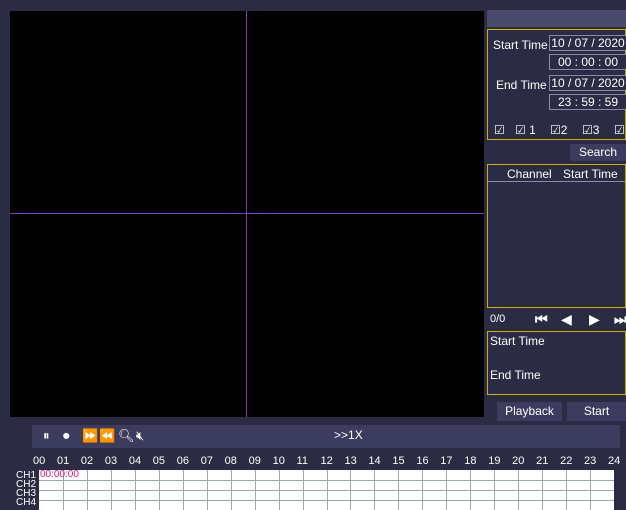 This screenshot has width=626, height=510. Describe the element at coordinates (517, 341) in the screenshot. I see `info-start-time-label: Start Time` at that location.